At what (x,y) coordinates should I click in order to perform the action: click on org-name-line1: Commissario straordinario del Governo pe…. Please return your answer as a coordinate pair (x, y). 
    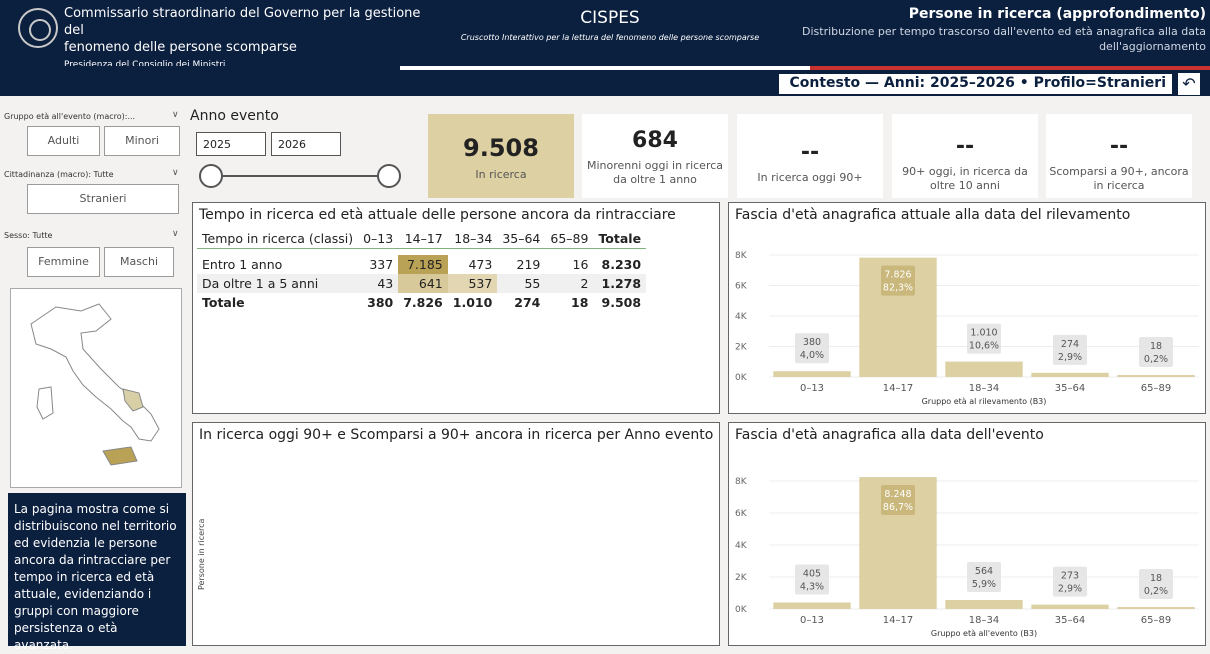
    Looking at the image, I should click on (242, 22).